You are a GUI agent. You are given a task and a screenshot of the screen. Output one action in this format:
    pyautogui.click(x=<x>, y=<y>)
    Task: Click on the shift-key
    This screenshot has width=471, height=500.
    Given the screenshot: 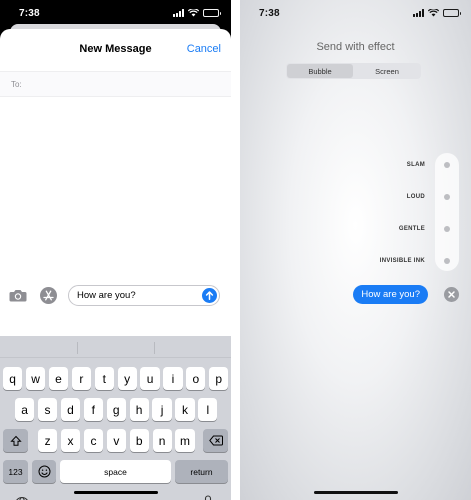 What is the action you would take?
    pyautogui.click(x=15, y=440)
    